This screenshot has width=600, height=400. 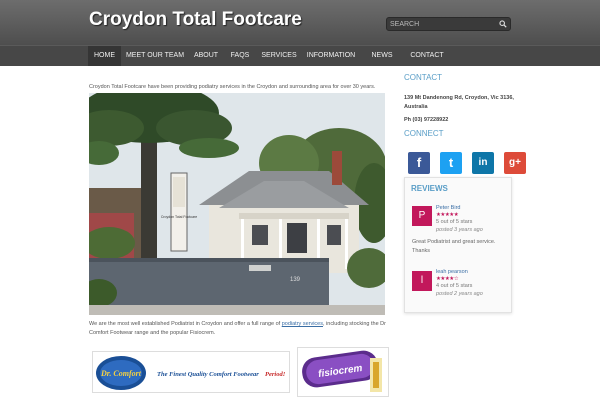 I want to click on fisiocrem-logo: fisiocrem, so click(x=342, y=371).